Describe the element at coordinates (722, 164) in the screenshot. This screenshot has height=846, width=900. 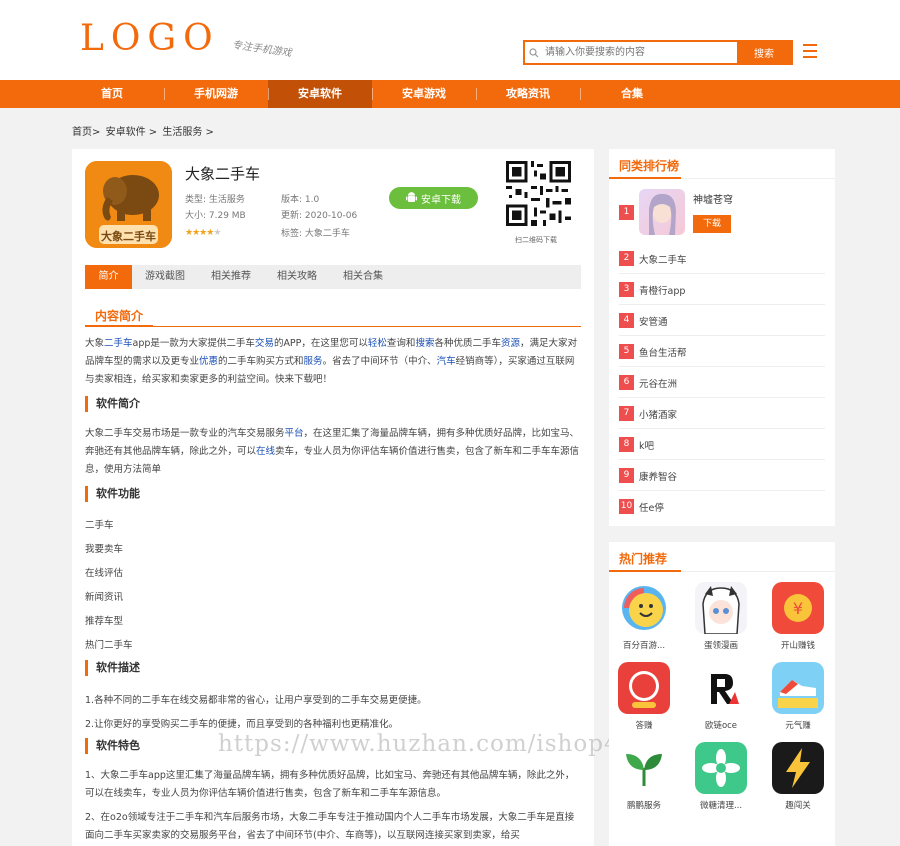
I see `ranking-header: 同类排行榜` at that location.